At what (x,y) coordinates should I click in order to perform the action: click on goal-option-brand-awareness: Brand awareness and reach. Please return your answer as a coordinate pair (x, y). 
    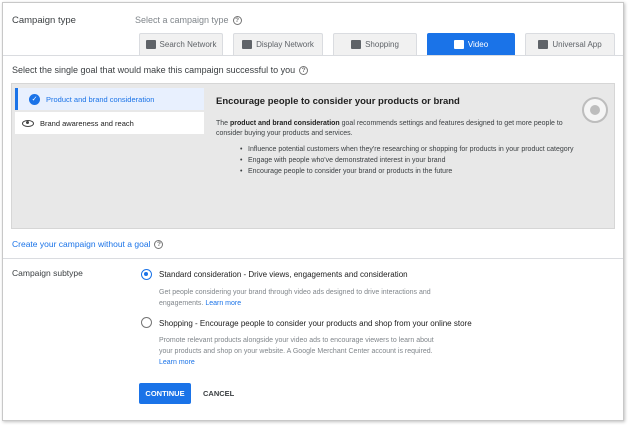
    Looking at the image, I should click on (109, 123).